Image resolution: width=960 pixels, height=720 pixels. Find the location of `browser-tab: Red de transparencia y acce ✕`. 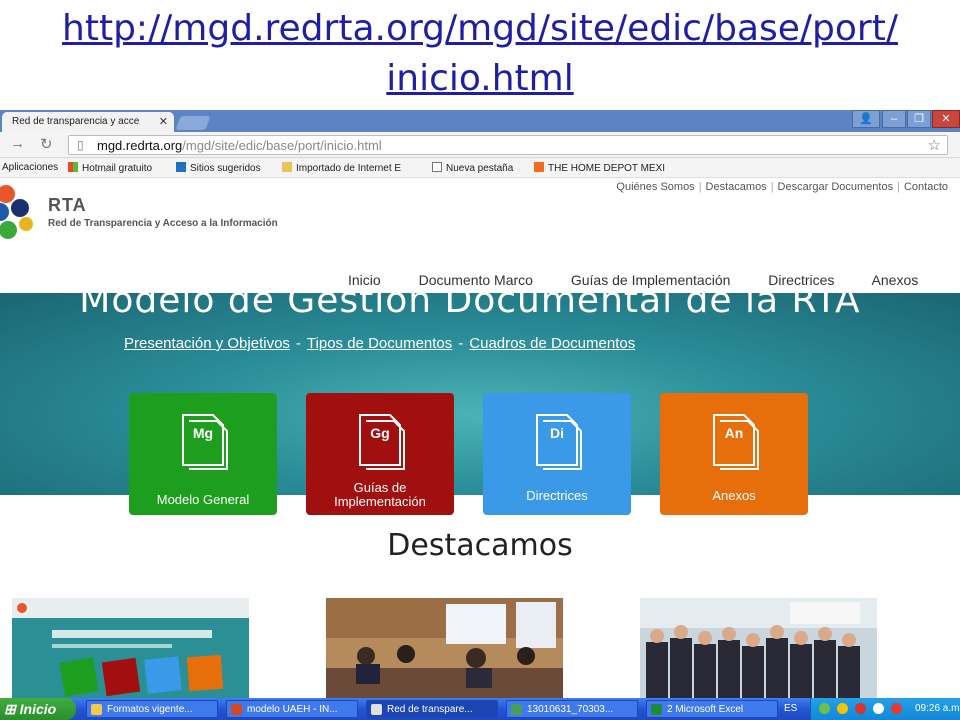

browser-tab: Red de transparencia y acce ✕ is located at coordinates (88, 122).